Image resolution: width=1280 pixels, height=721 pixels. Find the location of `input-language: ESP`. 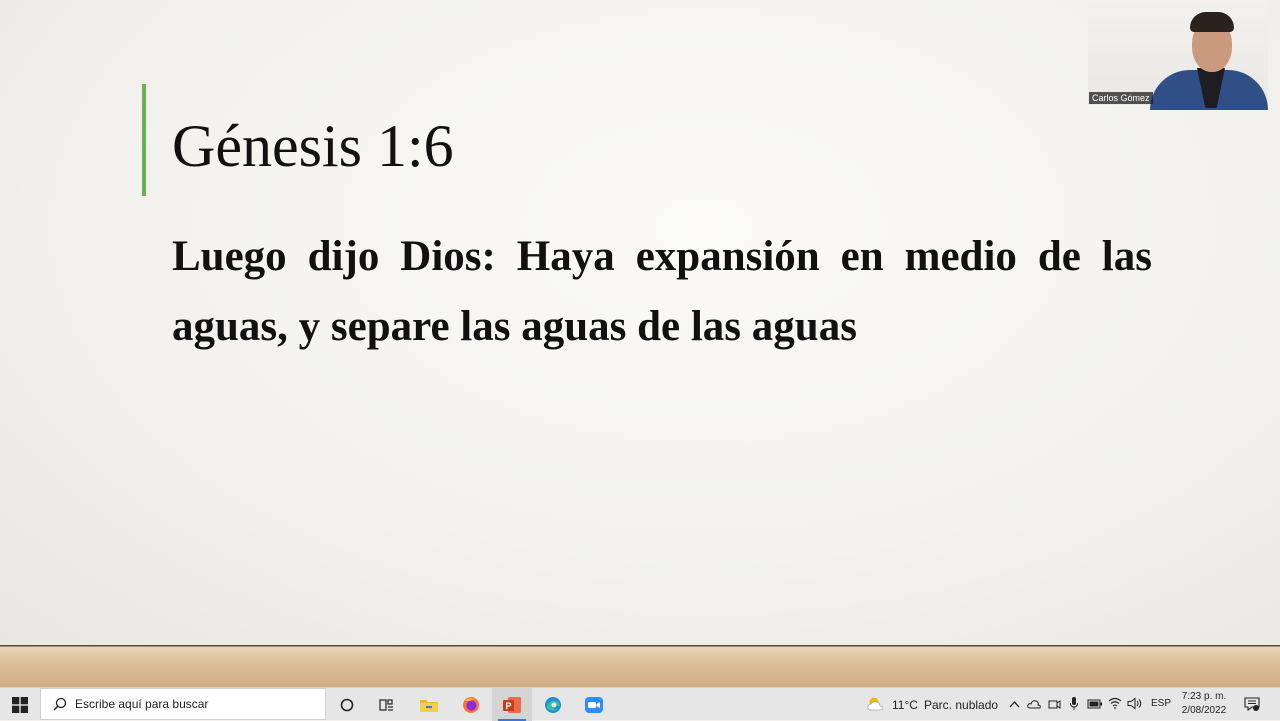

input-language: ESP is located at coordinates (1161, 703).